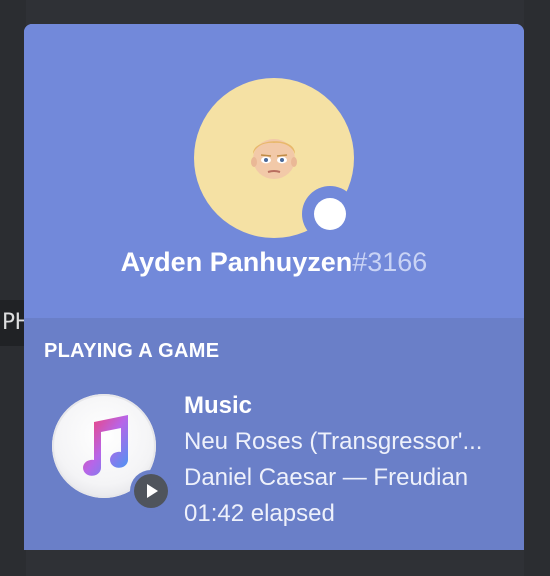  What do you see at coordinates (326, 477) in the screenshot?
I see `activity-state-line: Daniel Caesar — Freudian` at bounding box center [326, 477].